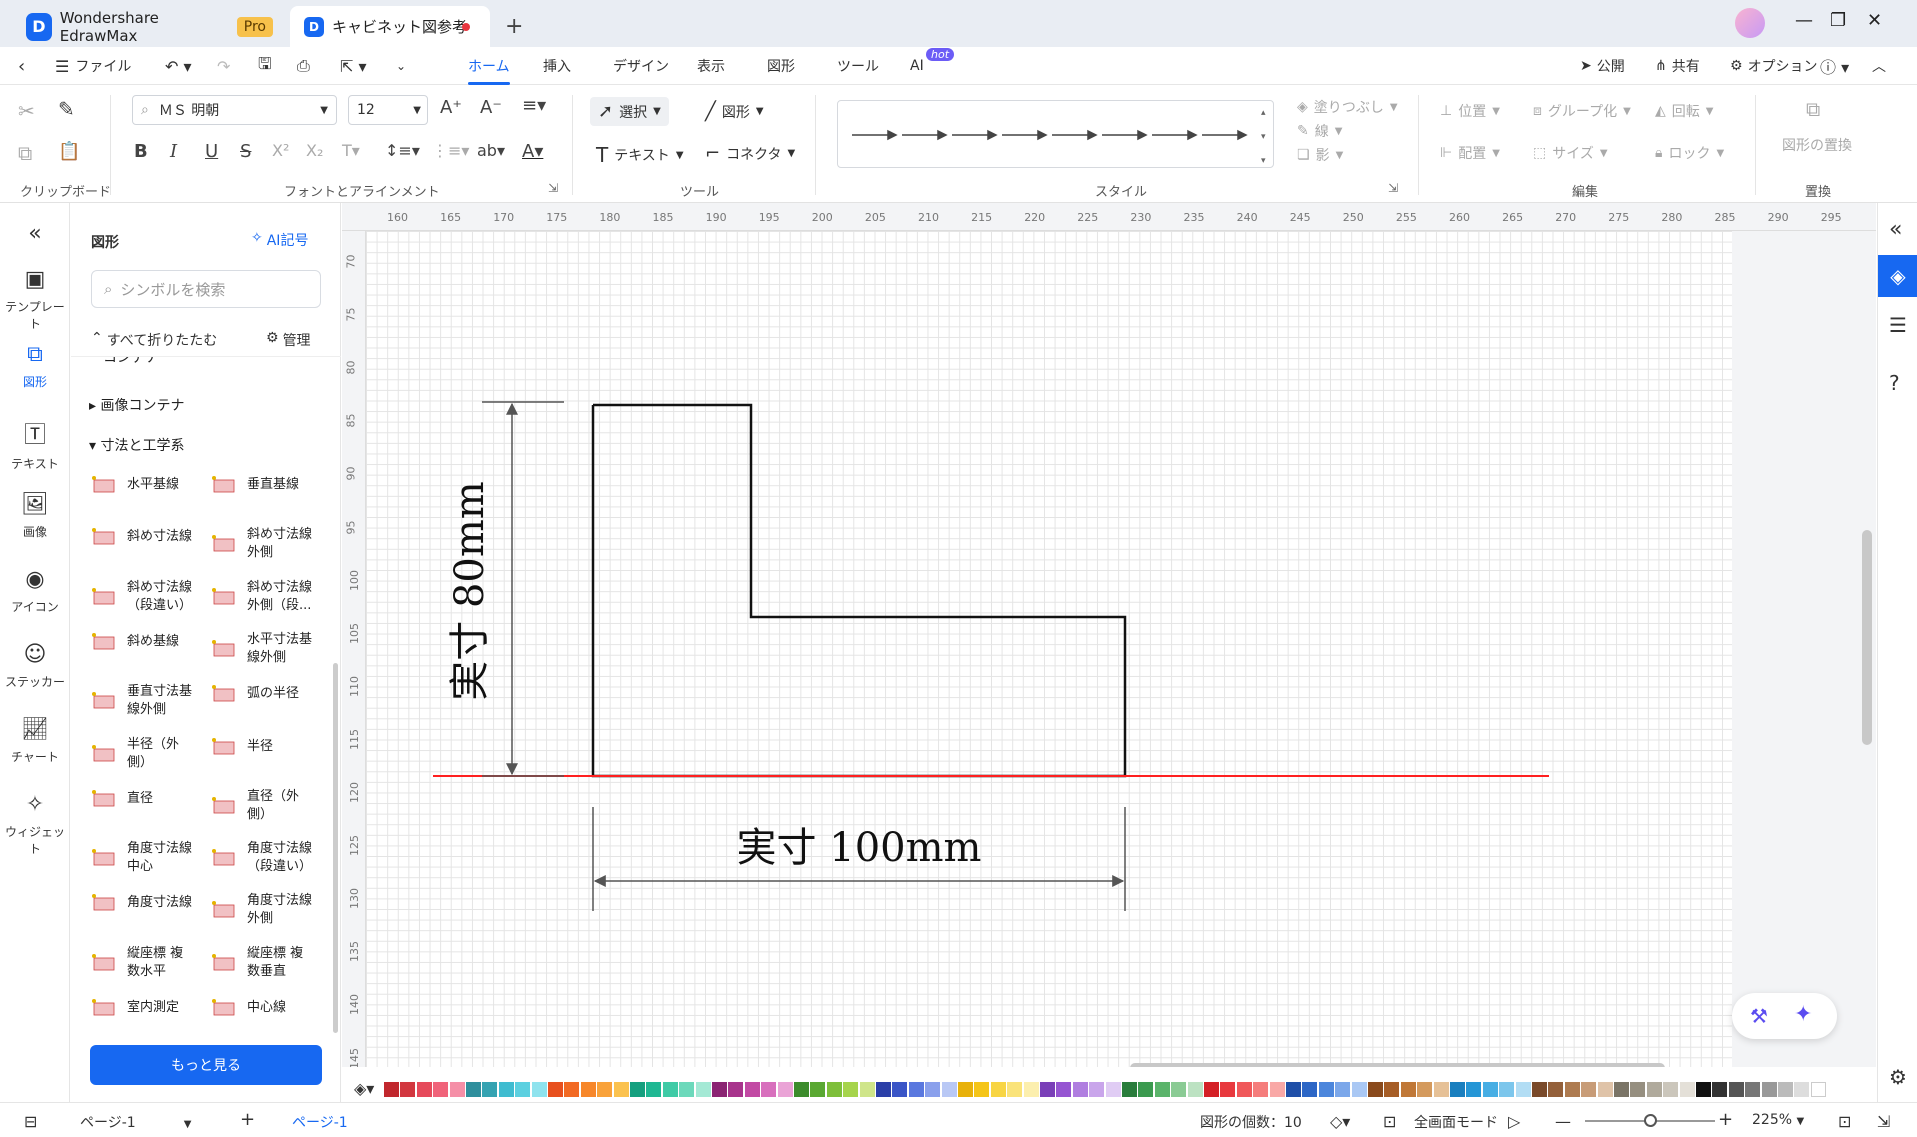 The width and height of the screenshot is (1917, 1137). I want to click on superscript-icon: X², so click(280, 150).